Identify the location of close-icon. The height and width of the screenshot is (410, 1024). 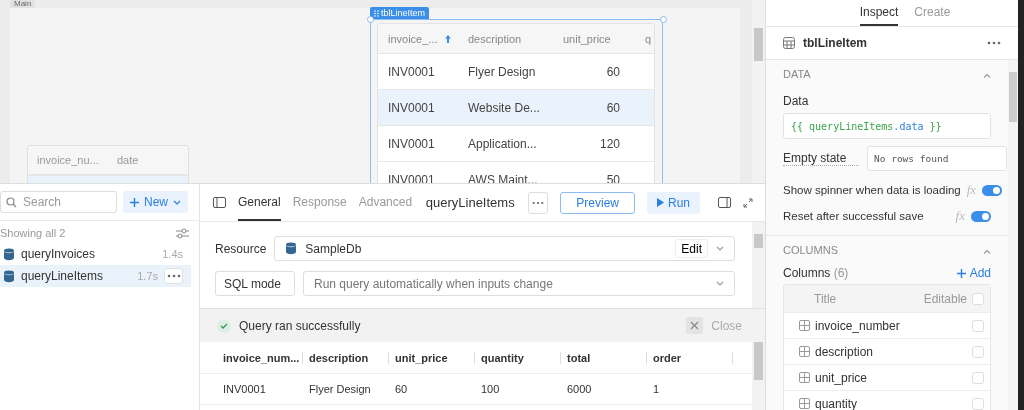
(695, 325).